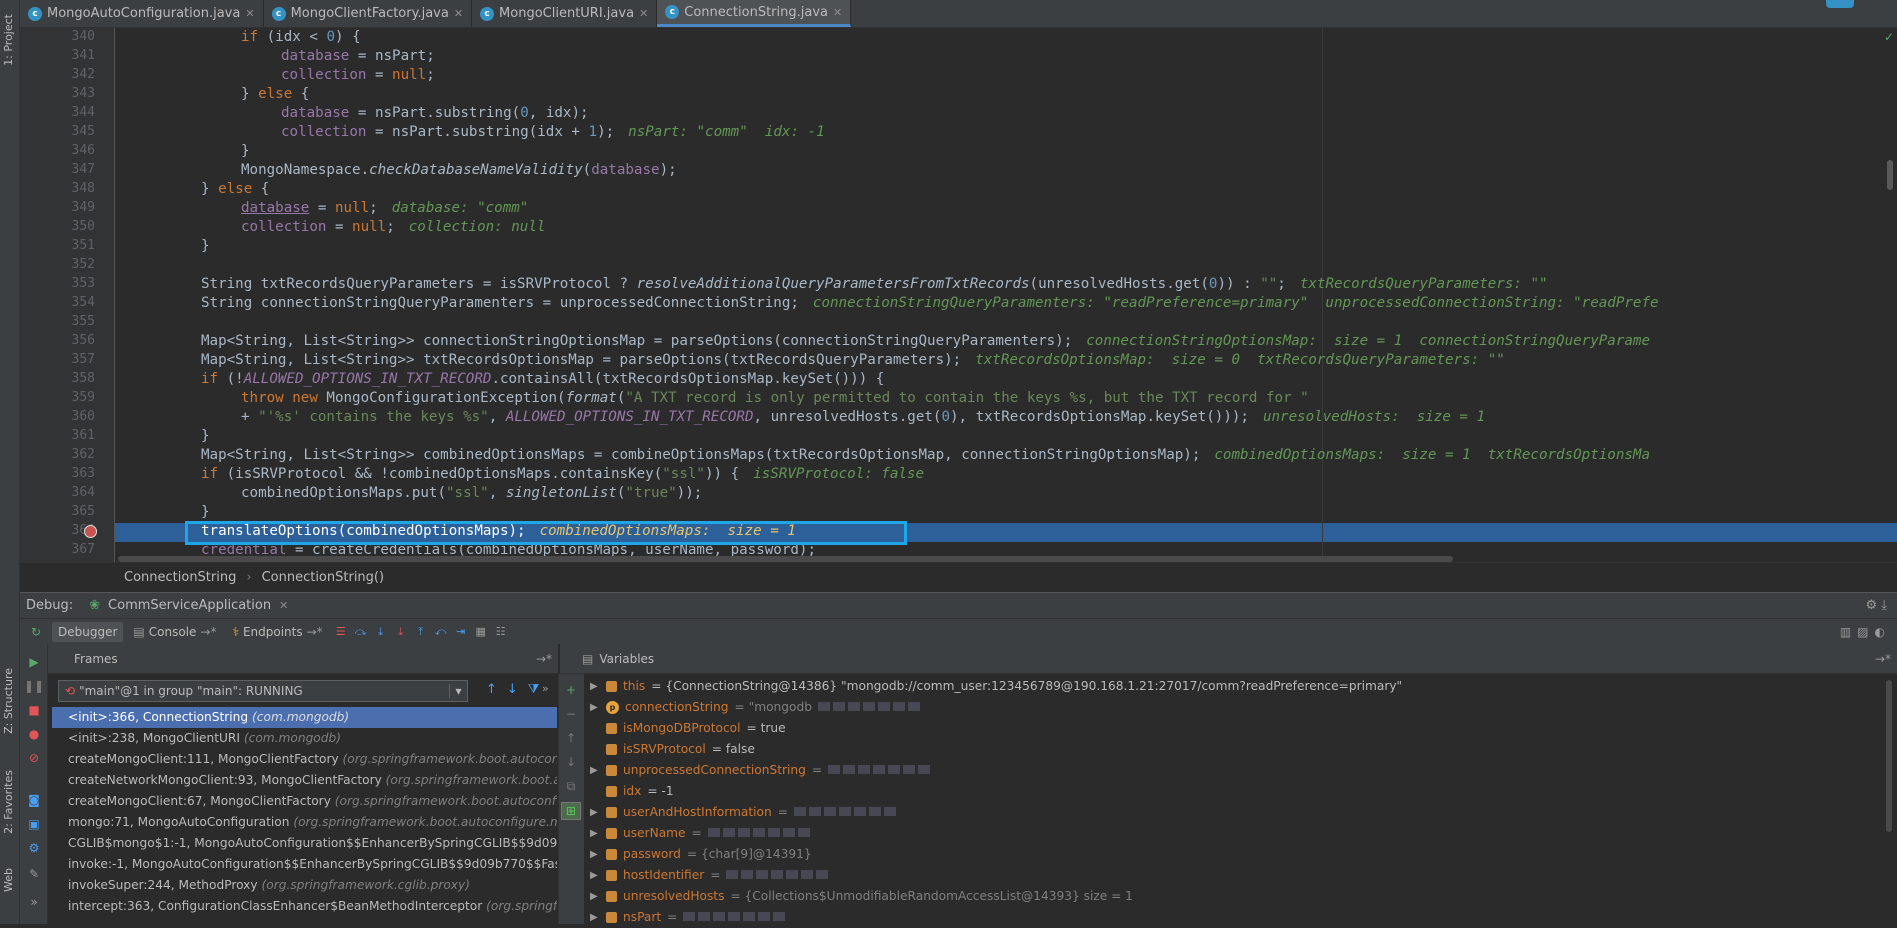 The width and height of the screenshot is (1897, 928). What do you see at coordinates (8, 802) in the screenshot?
I see `favorites-tool-button: 2: Favorites` at bounding box center [8, 802].